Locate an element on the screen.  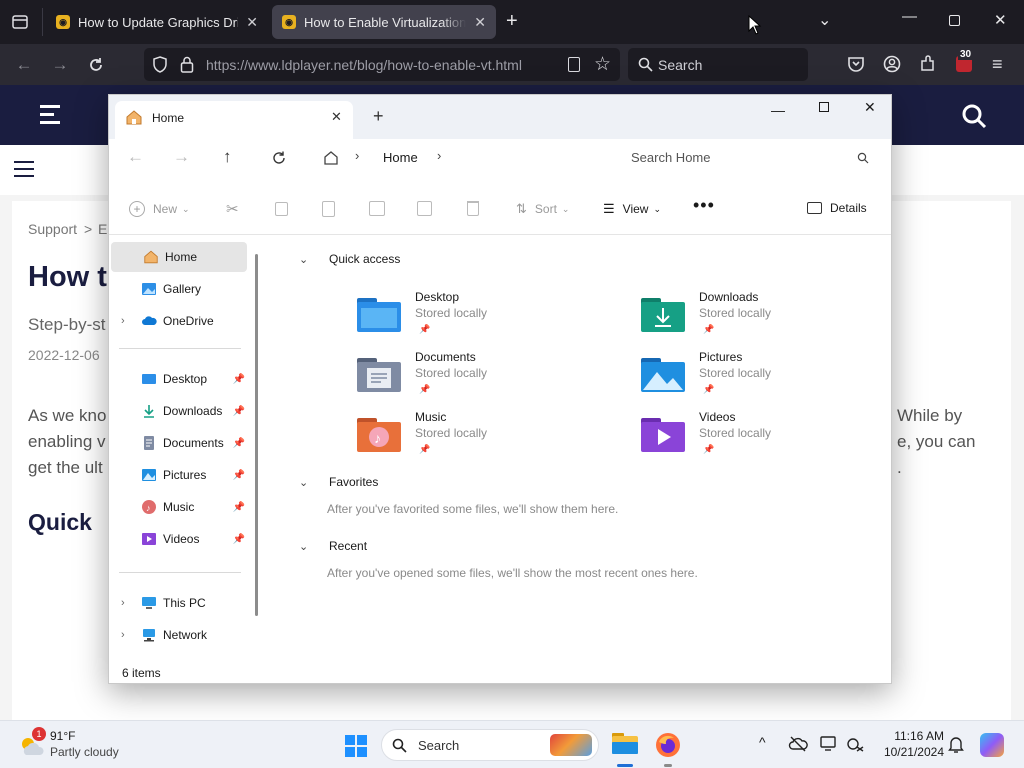
breadcrumb-support: Support is located at coordinates (52, 229).